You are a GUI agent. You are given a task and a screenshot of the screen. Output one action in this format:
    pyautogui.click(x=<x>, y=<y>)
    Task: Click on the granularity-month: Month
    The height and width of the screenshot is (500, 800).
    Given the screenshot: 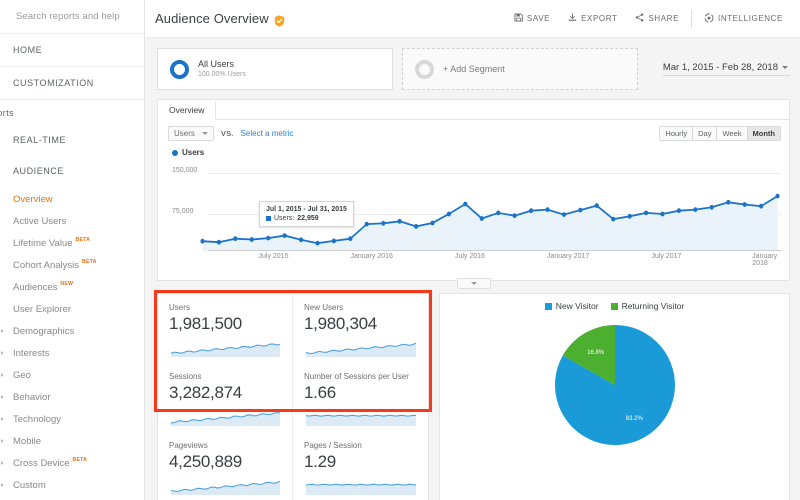 What is the action you would take?
    pyautogui.click(x=763, y=133)
    